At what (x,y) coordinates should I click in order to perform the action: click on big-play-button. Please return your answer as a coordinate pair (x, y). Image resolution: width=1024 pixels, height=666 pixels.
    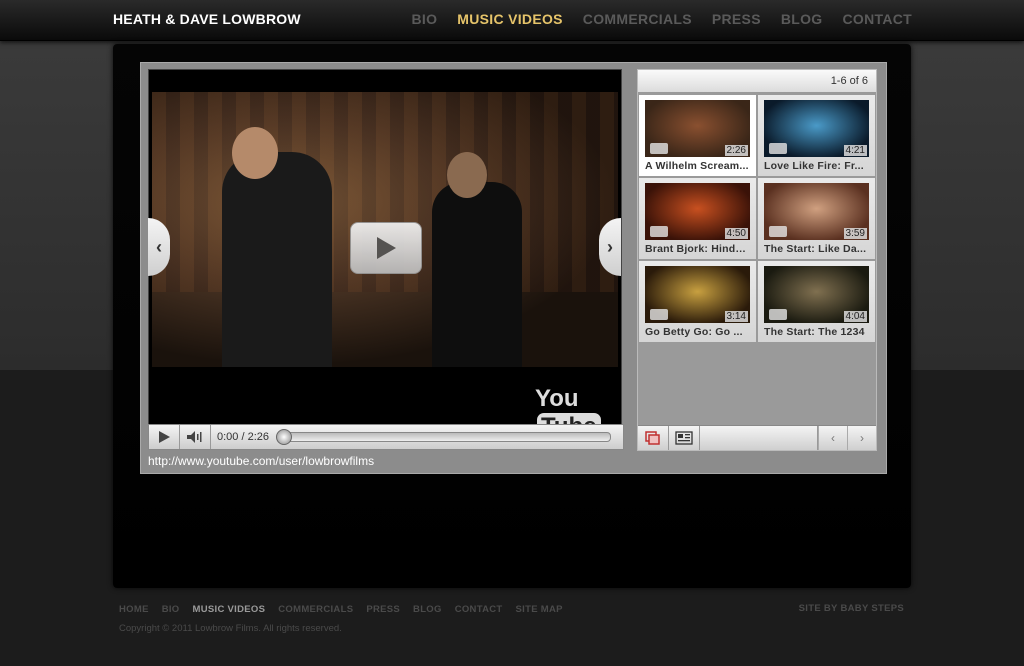
    Looking at the image, I should click on (386, 248).